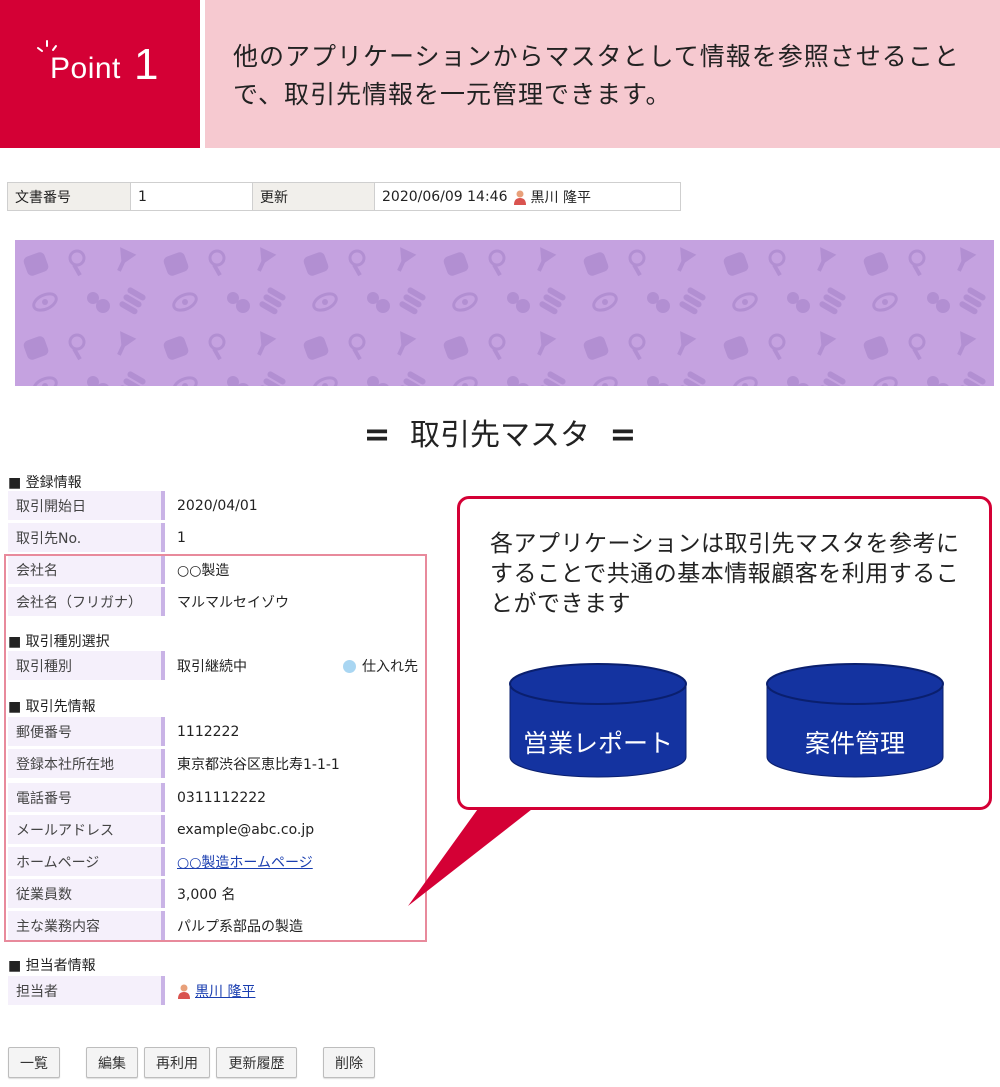 The width and height of the screenshot is (1000, 1087). Describe the element at coordinates (854, 743) in the screenshot. I see `app-label-project-mgmt: 案件管理` at that location.